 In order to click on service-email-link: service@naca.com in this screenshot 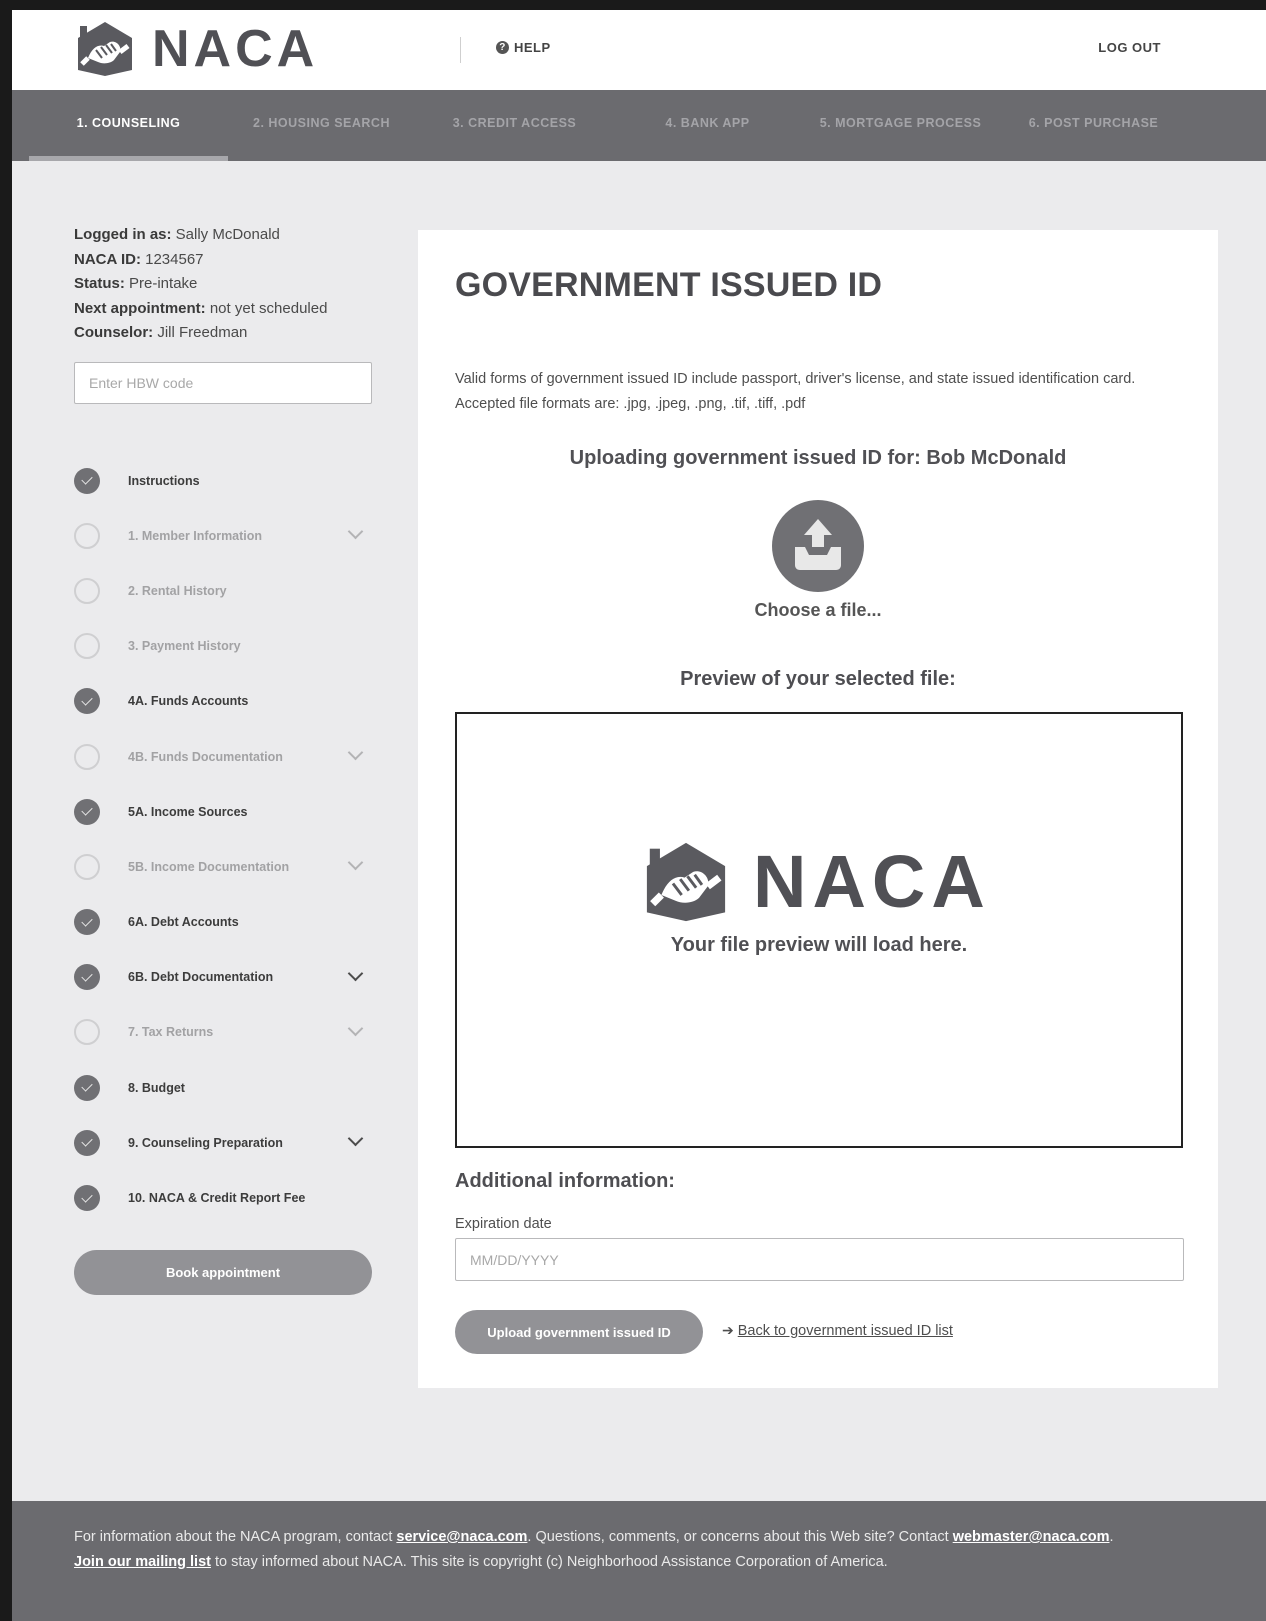, I will do `click(461, 1537)`.